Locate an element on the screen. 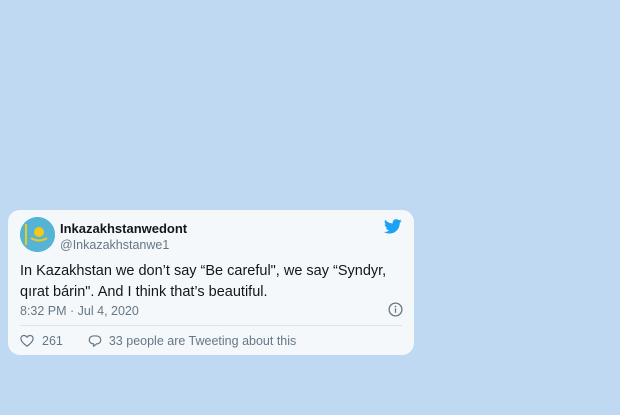  divider is located at coordinates (211, 325).